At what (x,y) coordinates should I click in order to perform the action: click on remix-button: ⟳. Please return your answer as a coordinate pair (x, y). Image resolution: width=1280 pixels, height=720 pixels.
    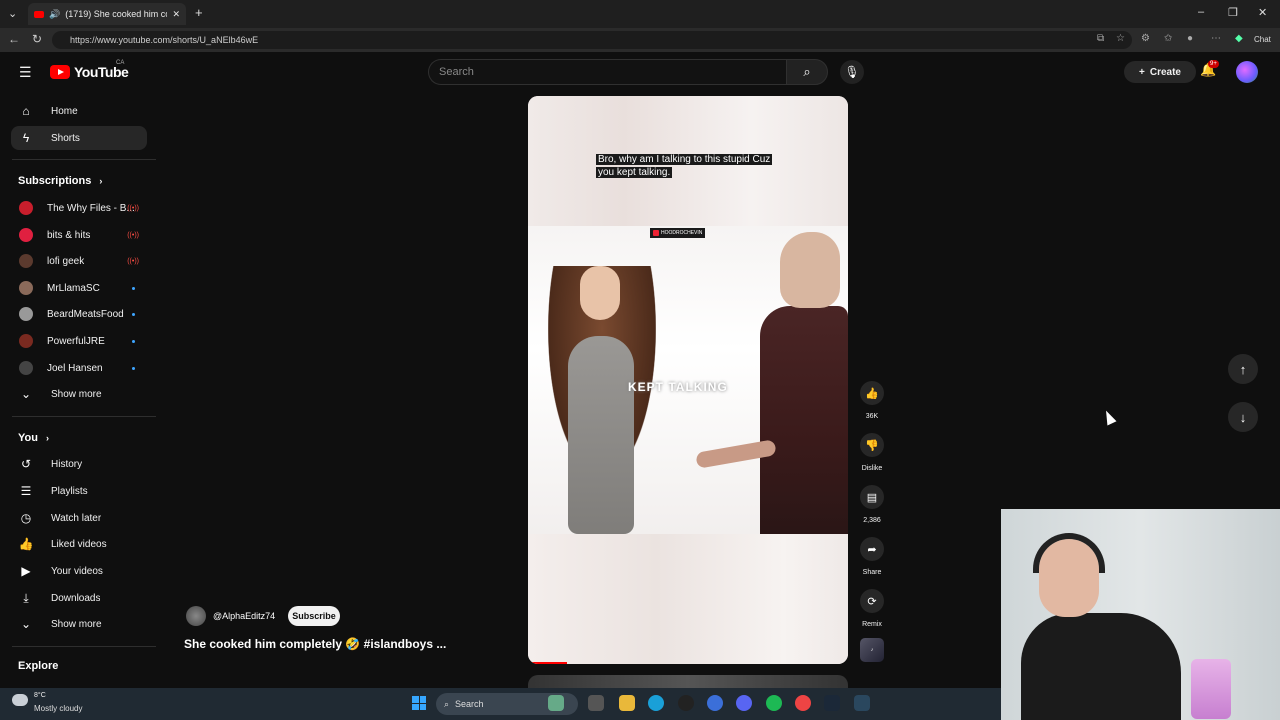
    Looking at the image, I should click on (872, 601).